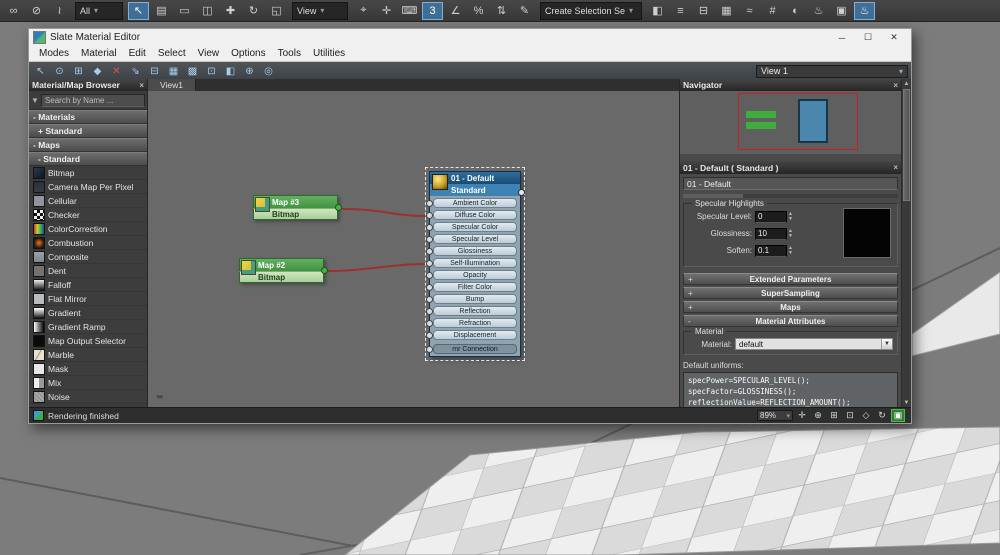 The height and width of the screenshot is (555, 1000). What do you see at coordinates (88, 187) in the screenshot?
I see `map-list-item: Camera Map Per Pixel` at bounding box center [88, 187].